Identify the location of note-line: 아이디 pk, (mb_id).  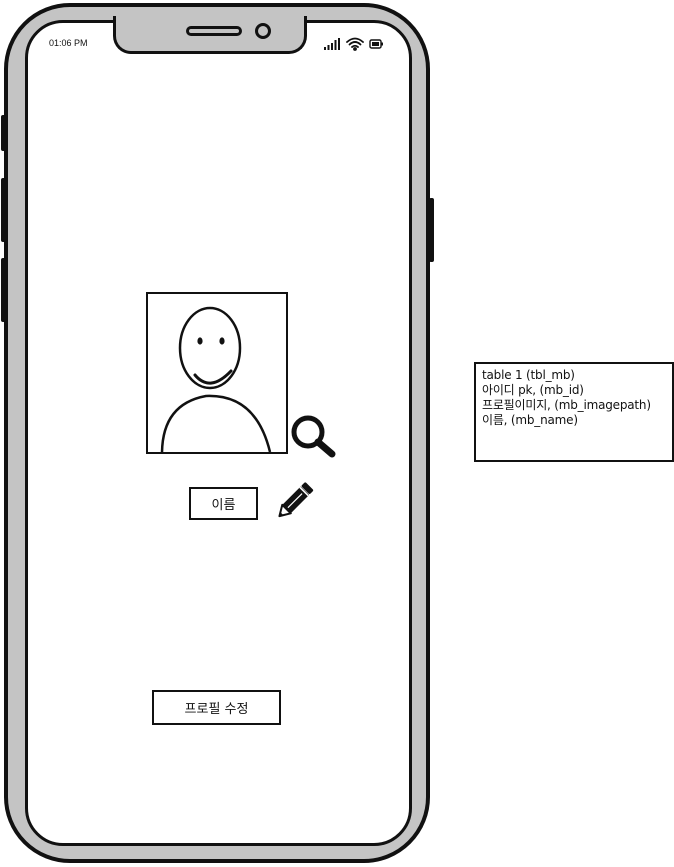
(533, 390).